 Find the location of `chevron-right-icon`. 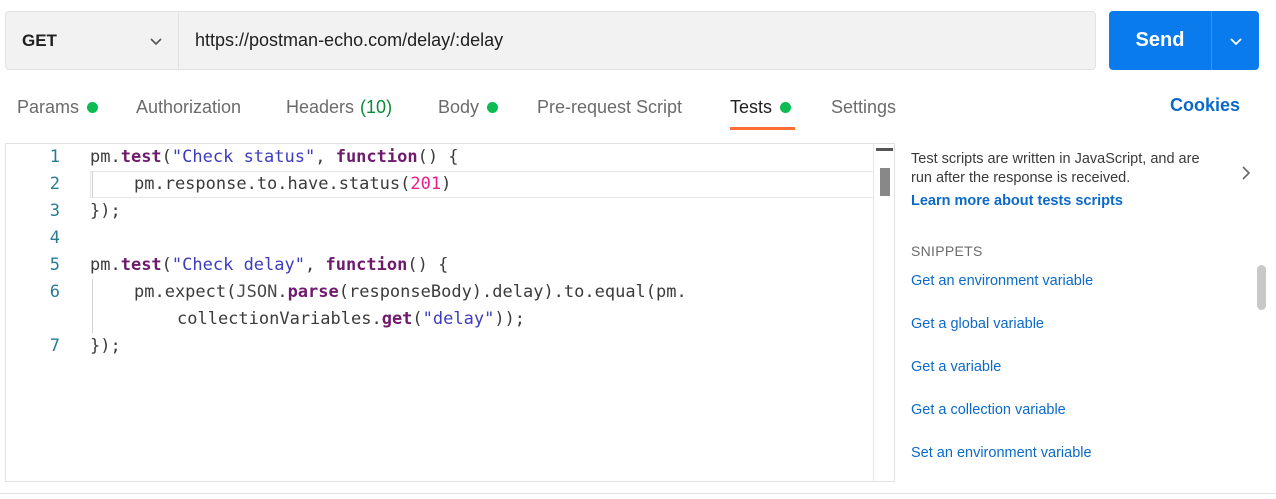

chevron-right-icon is located at coordinates (1246, 173).